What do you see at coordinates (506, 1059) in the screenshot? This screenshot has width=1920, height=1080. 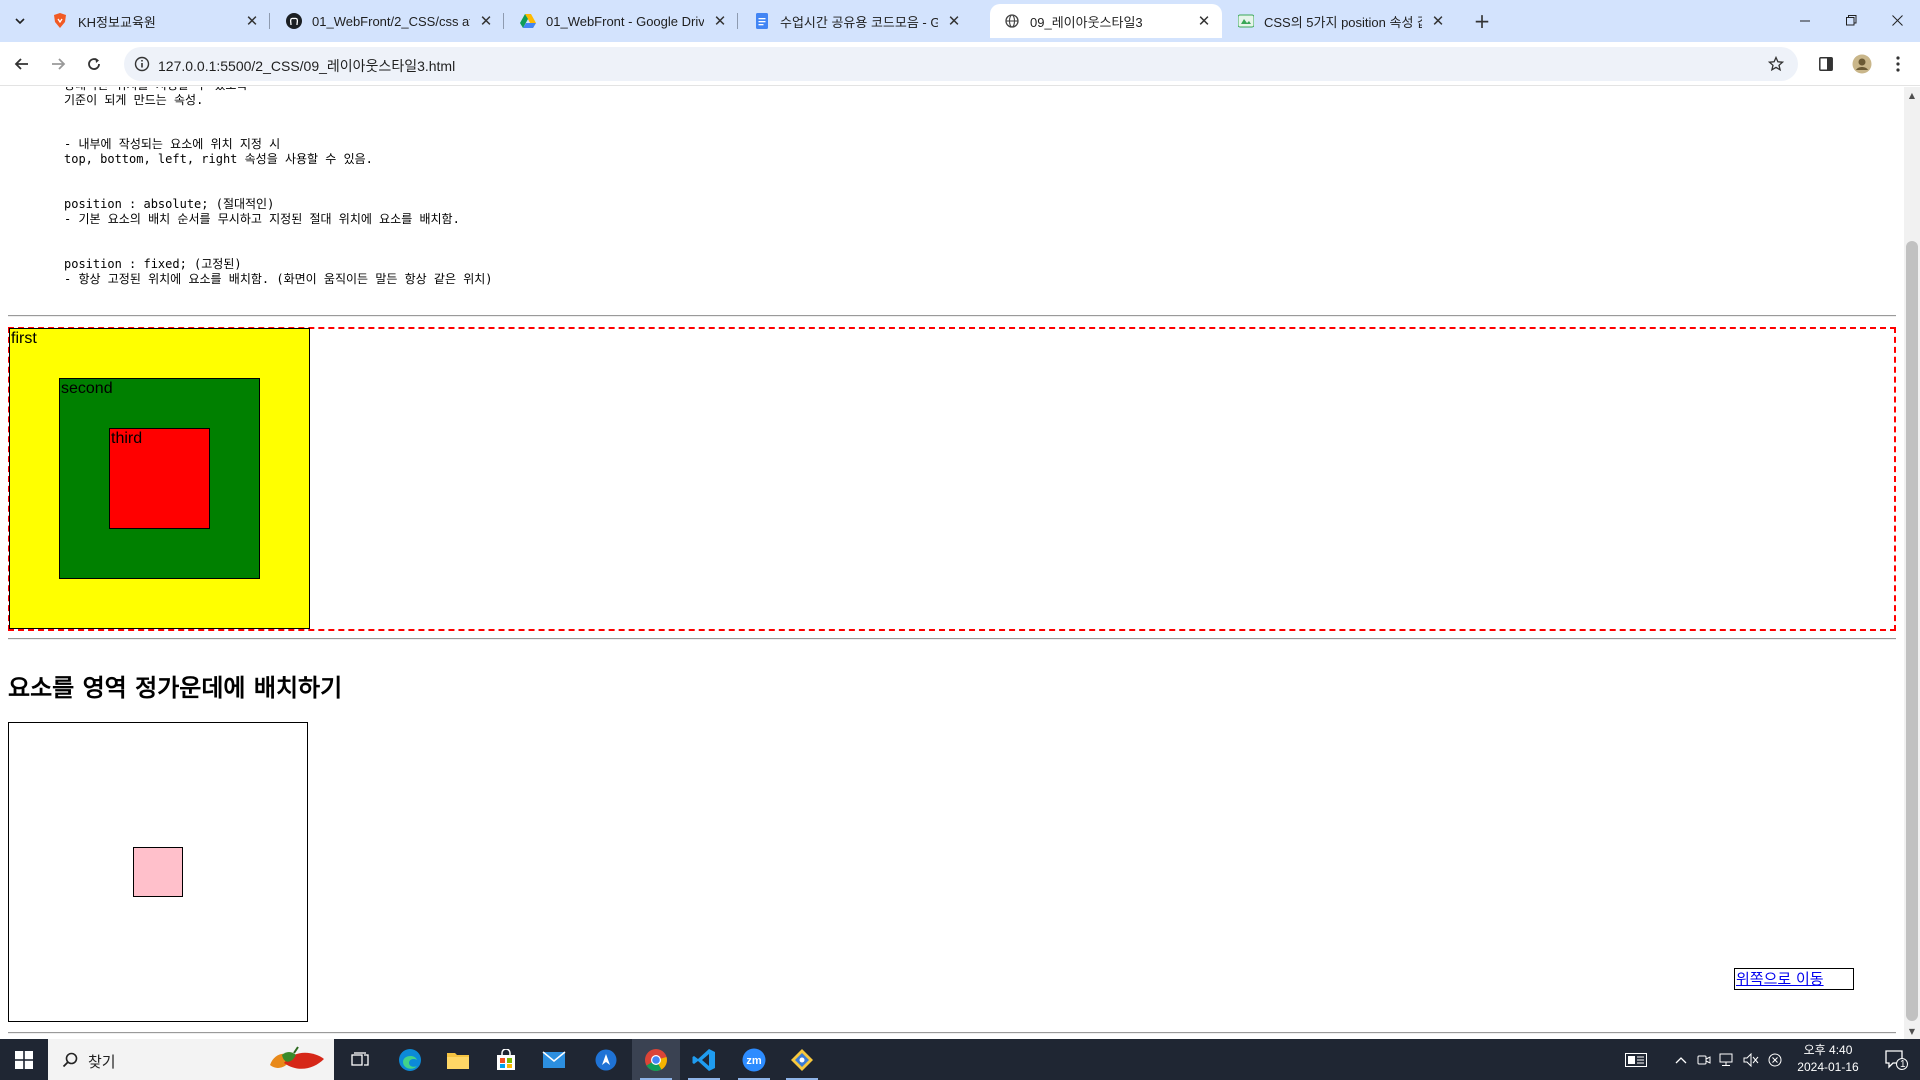 I see `taskbar-store` at bounding box center [506, 1059].